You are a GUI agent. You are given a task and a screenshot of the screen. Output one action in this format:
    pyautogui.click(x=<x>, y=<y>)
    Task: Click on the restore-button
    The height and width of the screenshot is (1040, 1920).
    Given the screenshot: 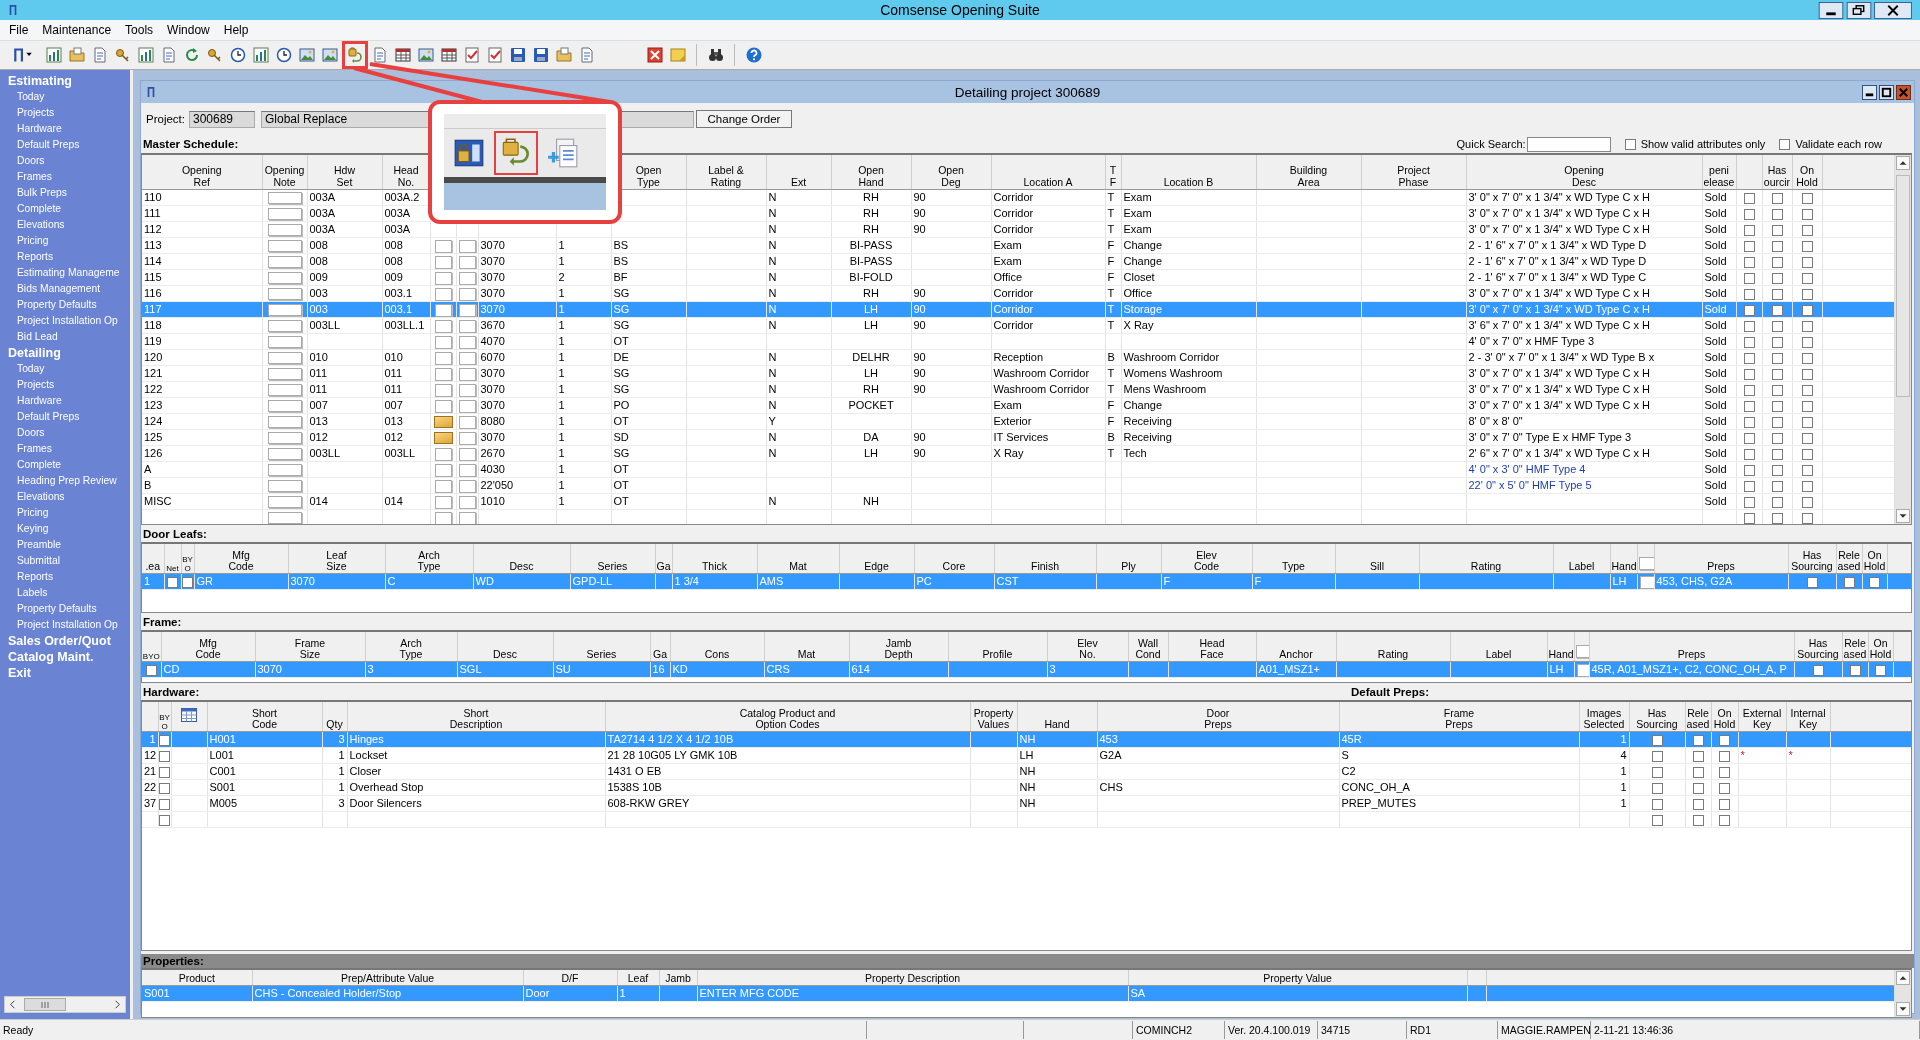 What is the action you would take?
    pyautogui.click(x=1859, y=10)
    